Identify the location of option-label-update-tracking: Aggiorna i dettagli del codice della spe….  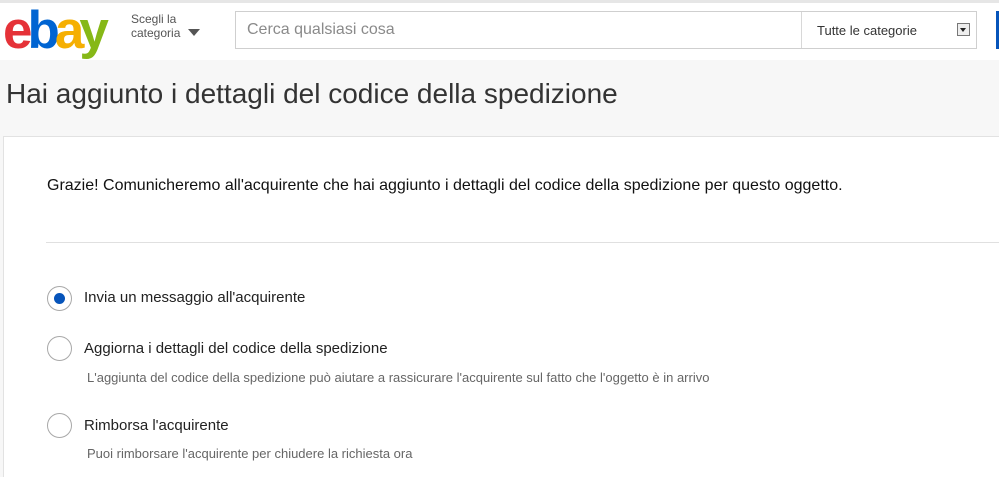
(236, 348).